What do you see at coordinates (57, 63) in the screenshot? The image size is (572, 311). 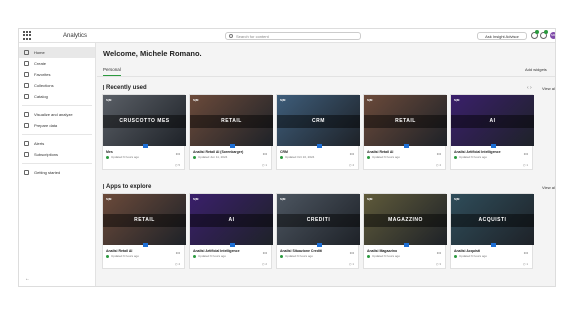 I see `sidebar-item-create: Create` at bounding box center [57, 63].